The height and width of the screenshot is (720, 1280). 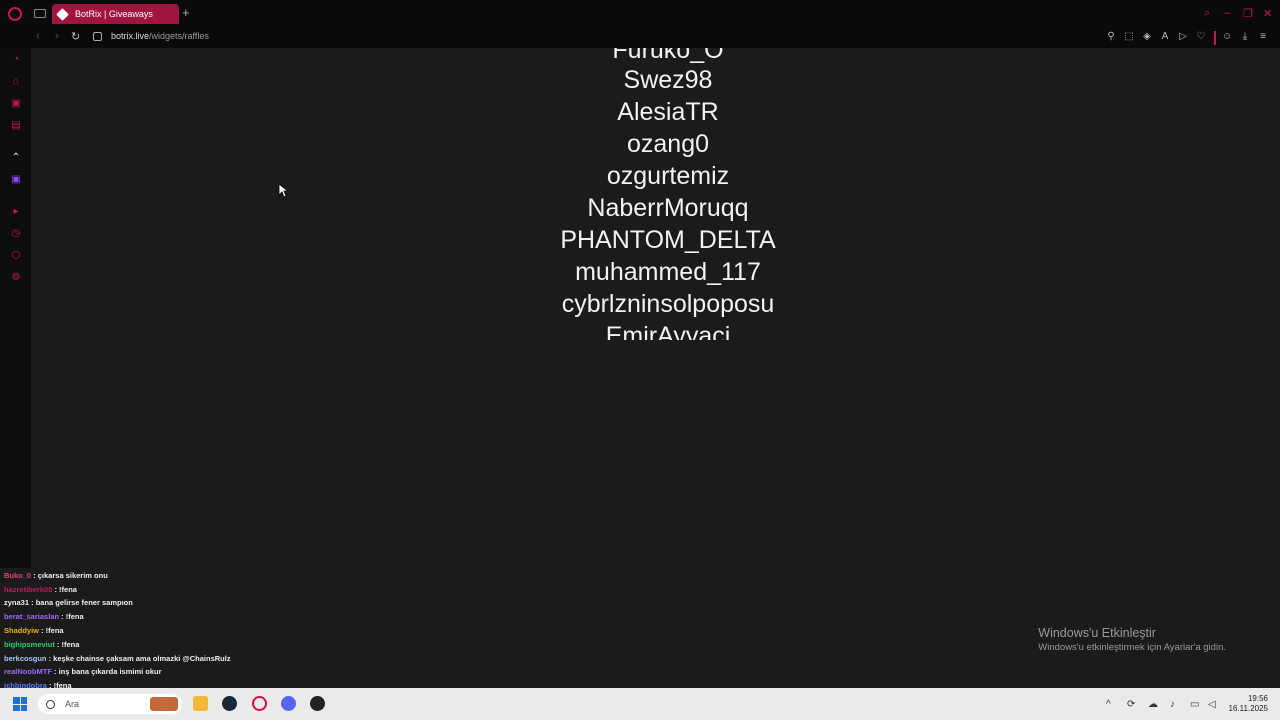 What do you see at coordinates (1172, 704) in the screenshot?
I see `microphone-icon: ♪` at bounding box center [1172, 704].